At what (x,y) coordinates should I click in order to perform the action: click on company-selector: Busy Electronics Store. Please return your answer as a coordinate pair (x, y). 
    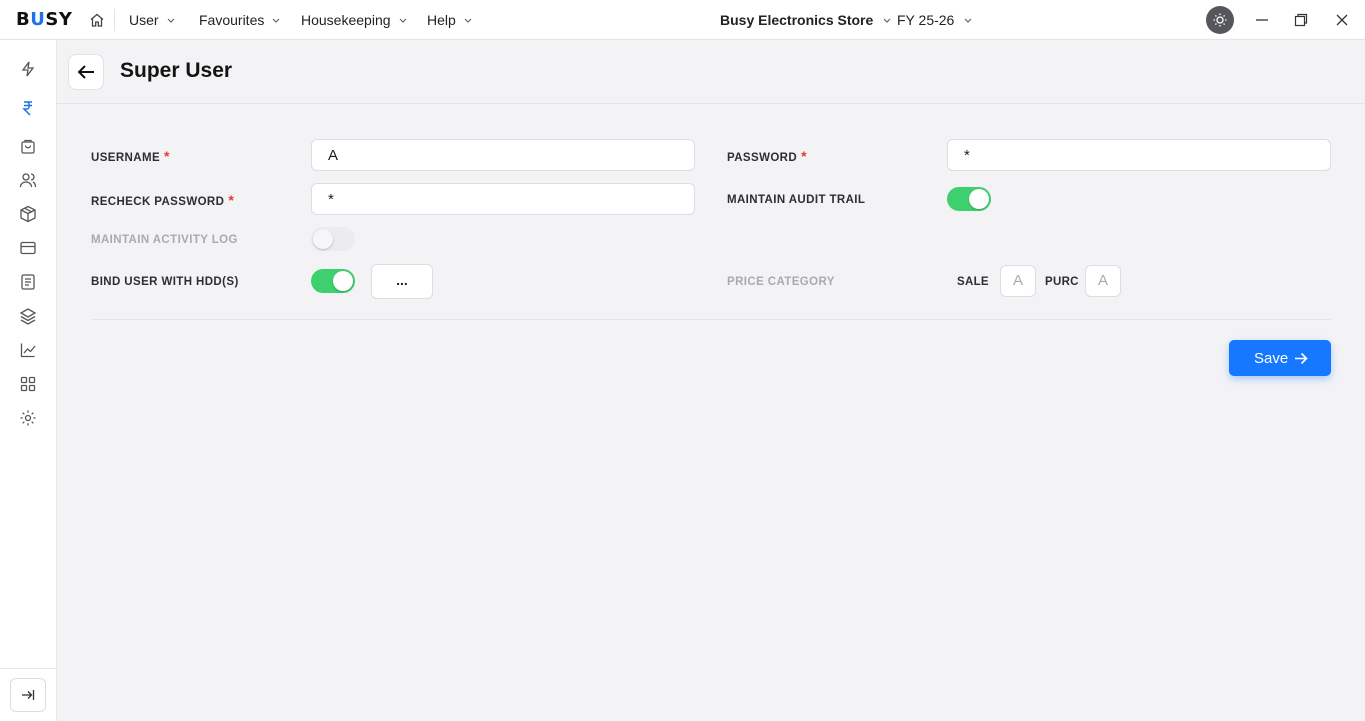
    Looking at the image, I should click on (805, 20).